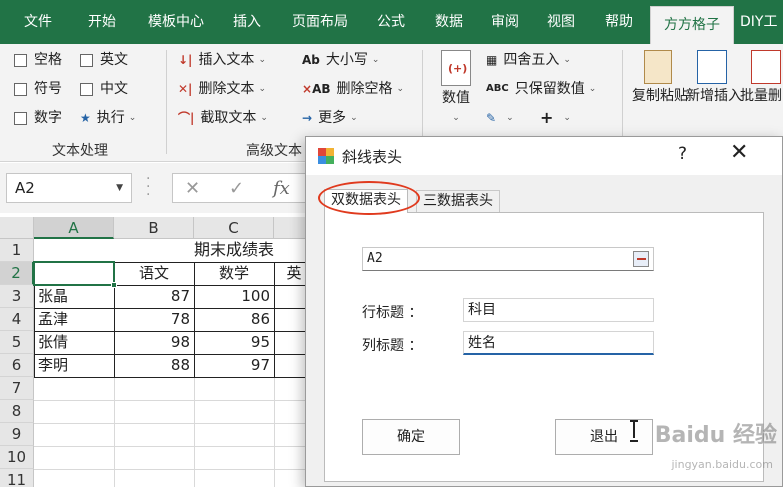 The image size is (783, 487). Describe the element at coordinates (17, 457) in the screenshot. I see `row-header-10: 10` at that location.